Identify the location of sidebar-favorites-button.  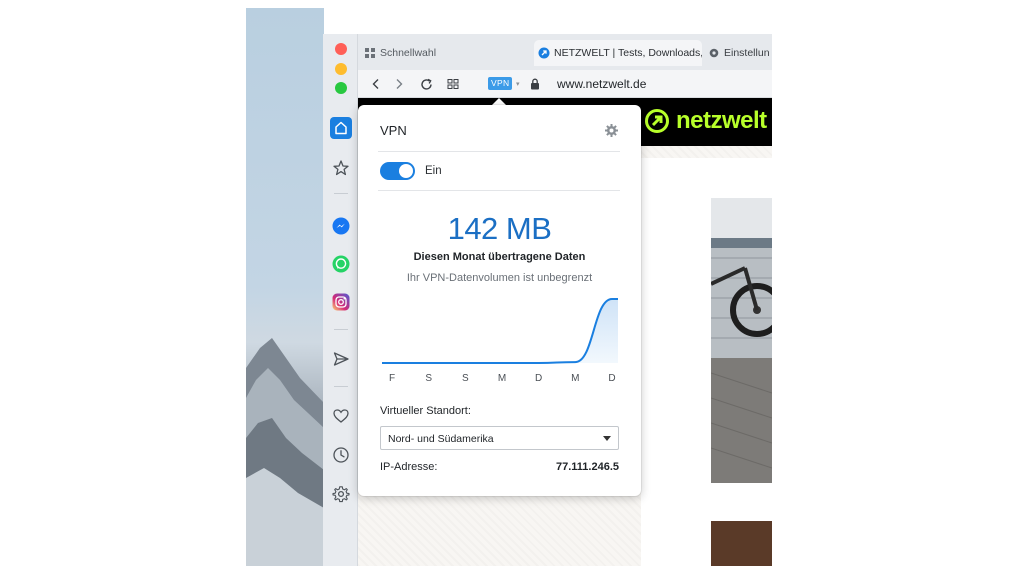
(341, 416).